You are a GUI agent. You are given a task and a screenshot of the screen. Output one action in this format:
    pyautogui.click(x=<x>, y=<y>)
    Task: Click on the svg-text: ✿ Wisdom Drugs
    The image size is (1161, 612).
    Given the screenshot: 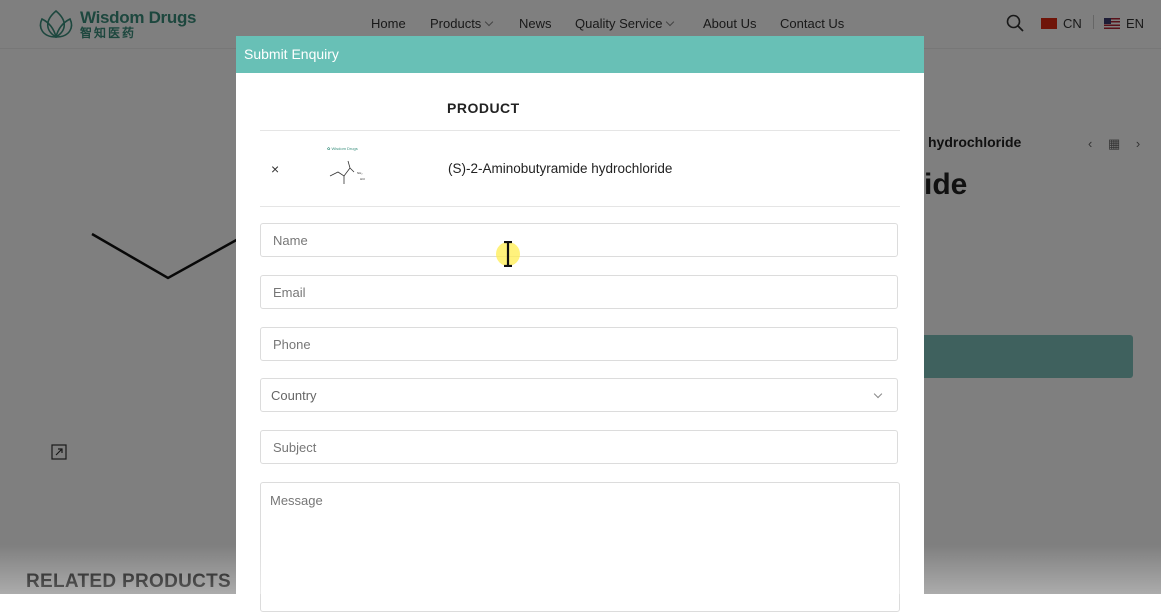 What is the action you would take?
    pyautogui.click(x=342, y=148)
    